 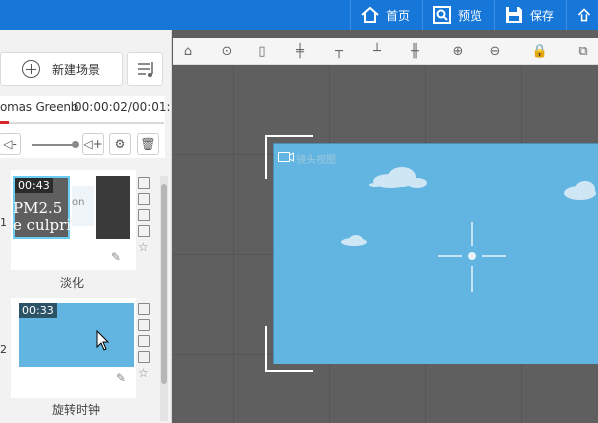 What do you see at coordinates (72, 283) in the screenshot?
I see `scene-1-label: 淡化` at bounding box center [72, 283].